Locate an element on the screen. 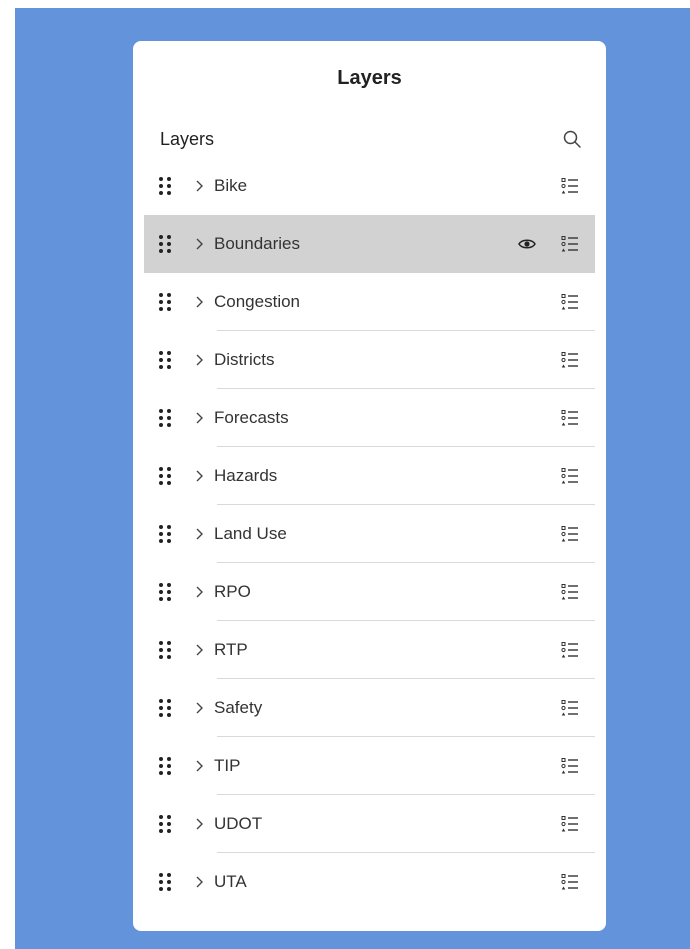 Image resolution: width=690 pixels, height=949 pixels. layer-row: Boundaries is located at coordinates (369, 244).